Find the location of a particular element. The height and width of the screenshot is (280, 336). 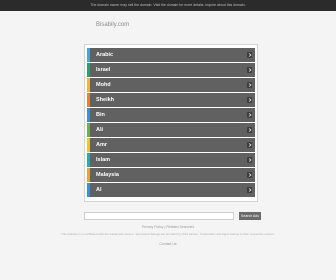

search-button: Search Ads is located at coordinates (250, 216).